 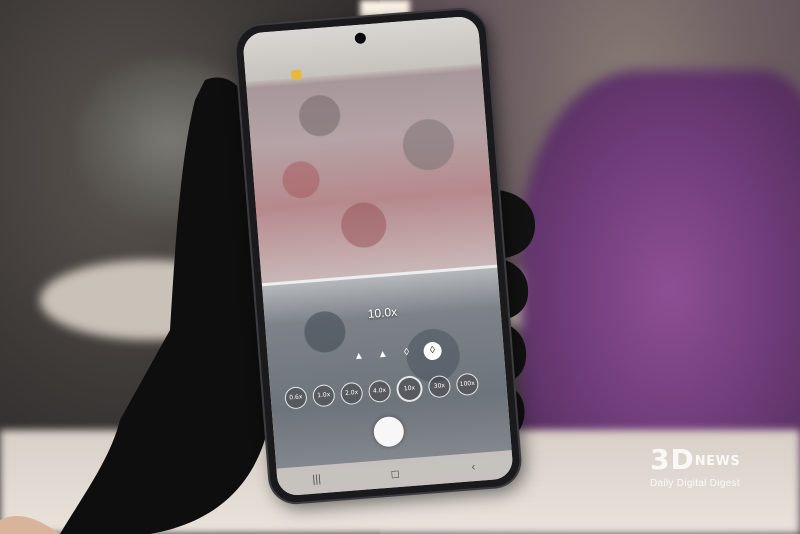 I want to click on recents-icon: |||, so click(x=316, y=479).